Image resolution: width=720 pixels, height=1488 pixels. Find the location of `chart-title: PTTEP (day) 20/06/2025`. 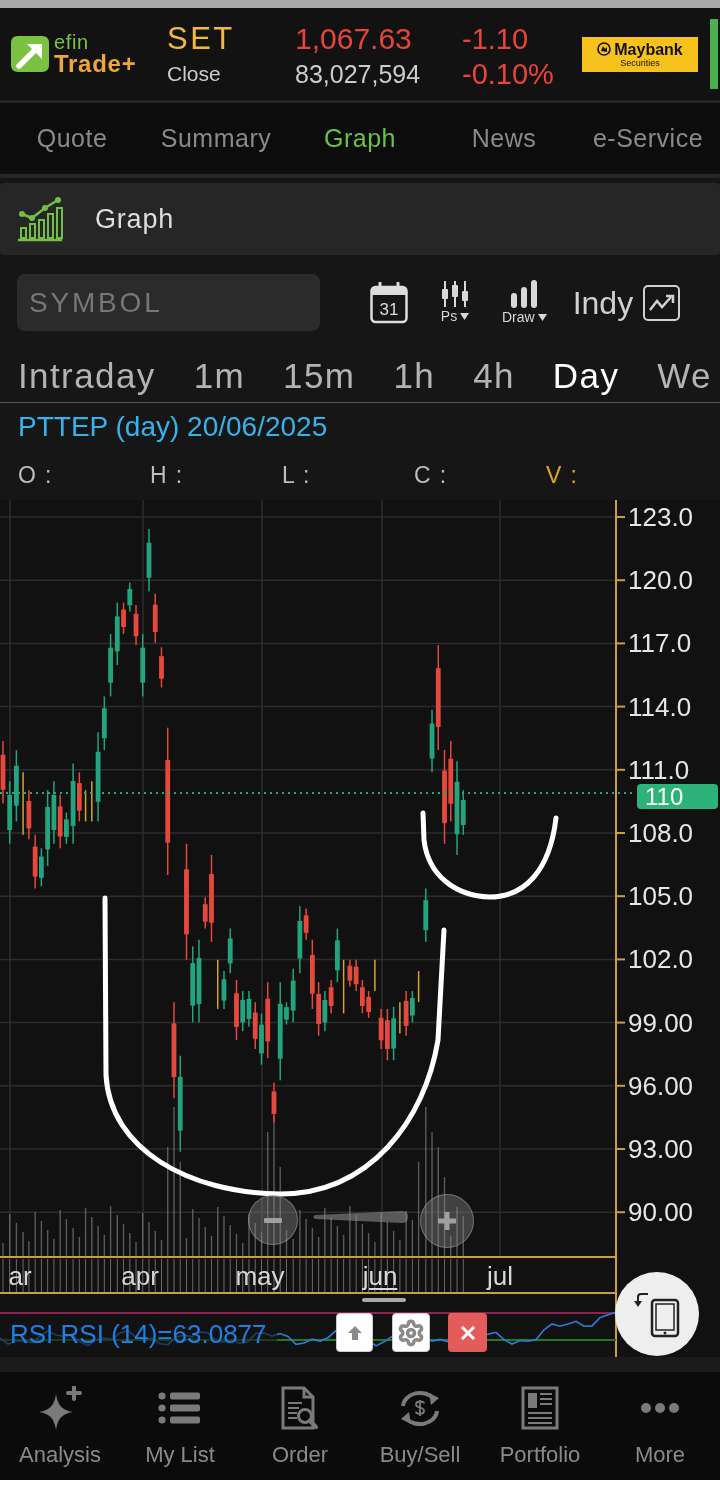

chart-title: PTTEP (day) 20/06/2025 is located at coordinates (173, 426).